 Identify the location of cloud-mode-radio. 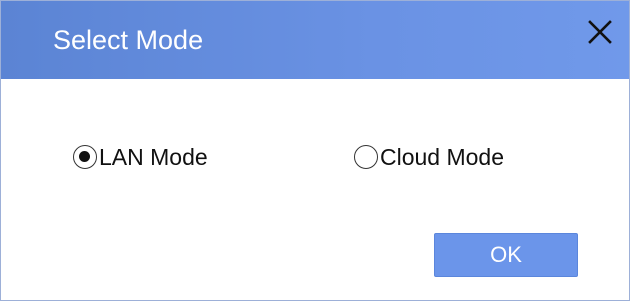
(366, 157).